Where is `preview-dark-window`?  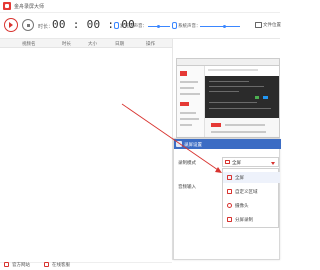
preview-dark-window is located at coordinates (242, 97).